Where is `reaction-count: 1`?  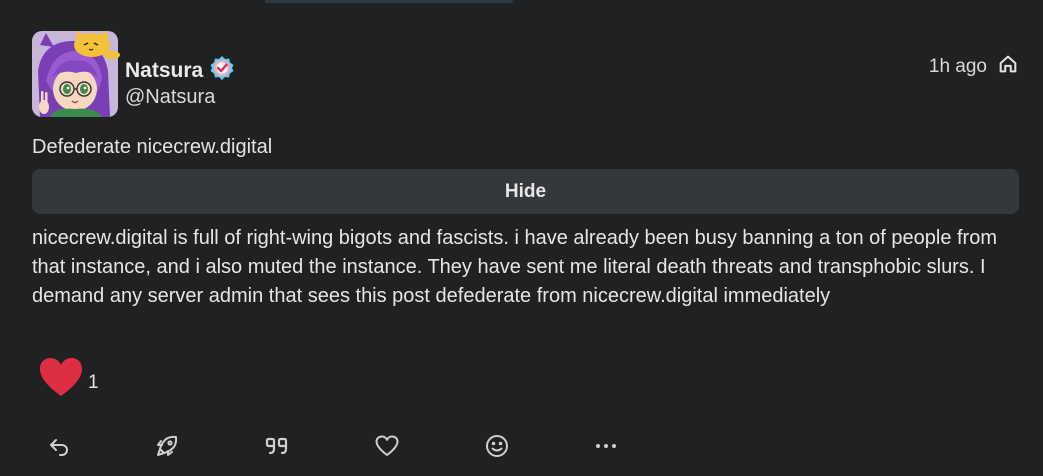
reaction-count: 1 is located at coordinates (93, 382).